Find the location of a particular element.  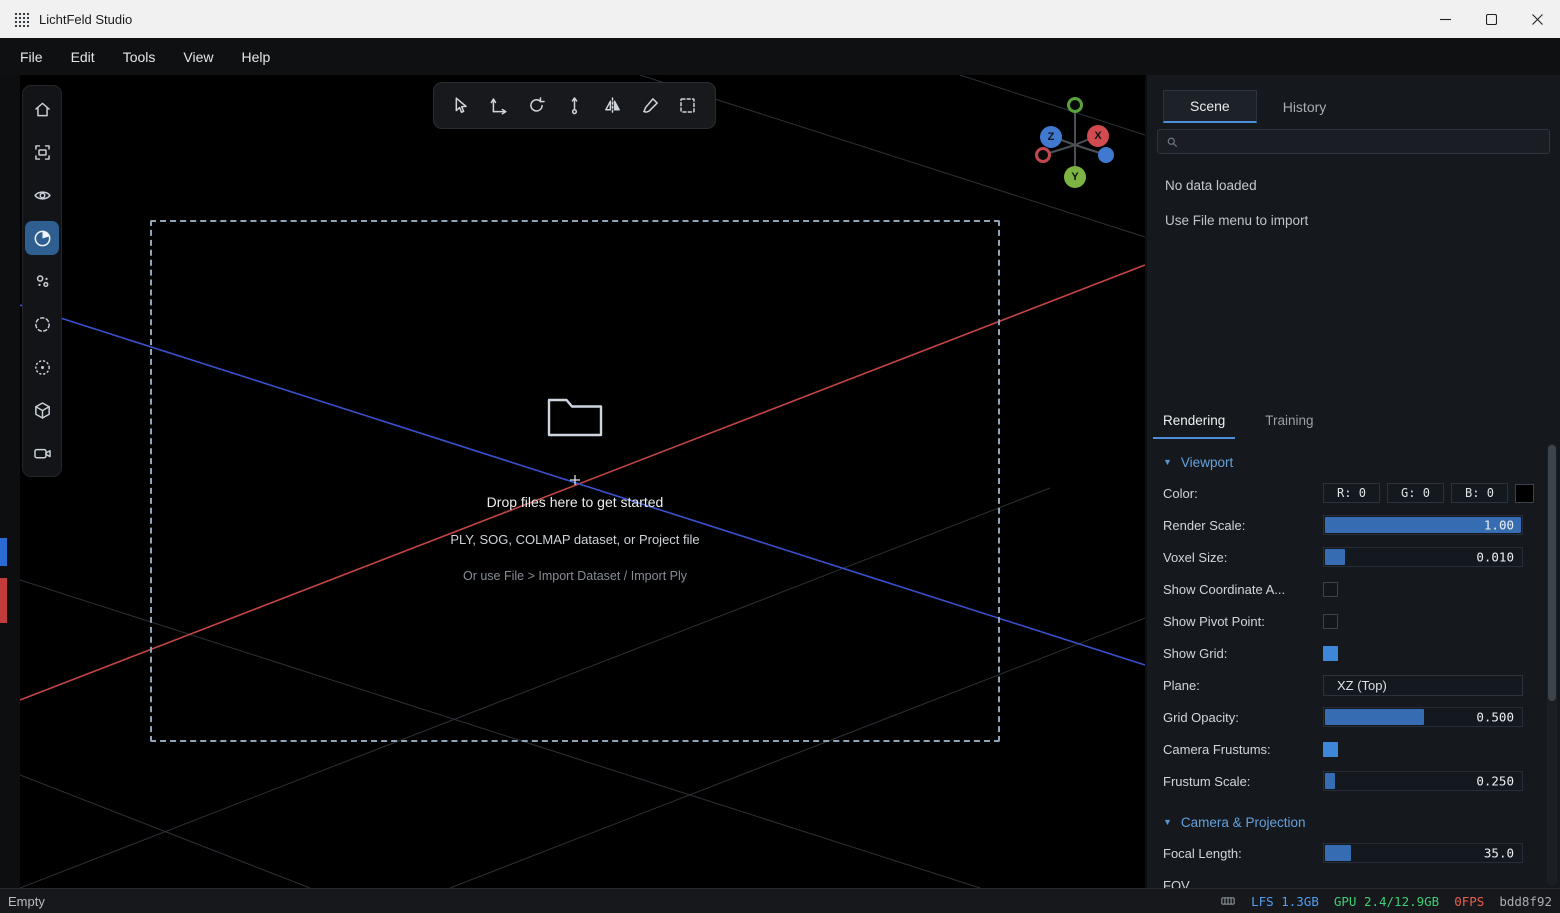

scene-history-tabs: Scene History is located at coordinates (1257, 106).